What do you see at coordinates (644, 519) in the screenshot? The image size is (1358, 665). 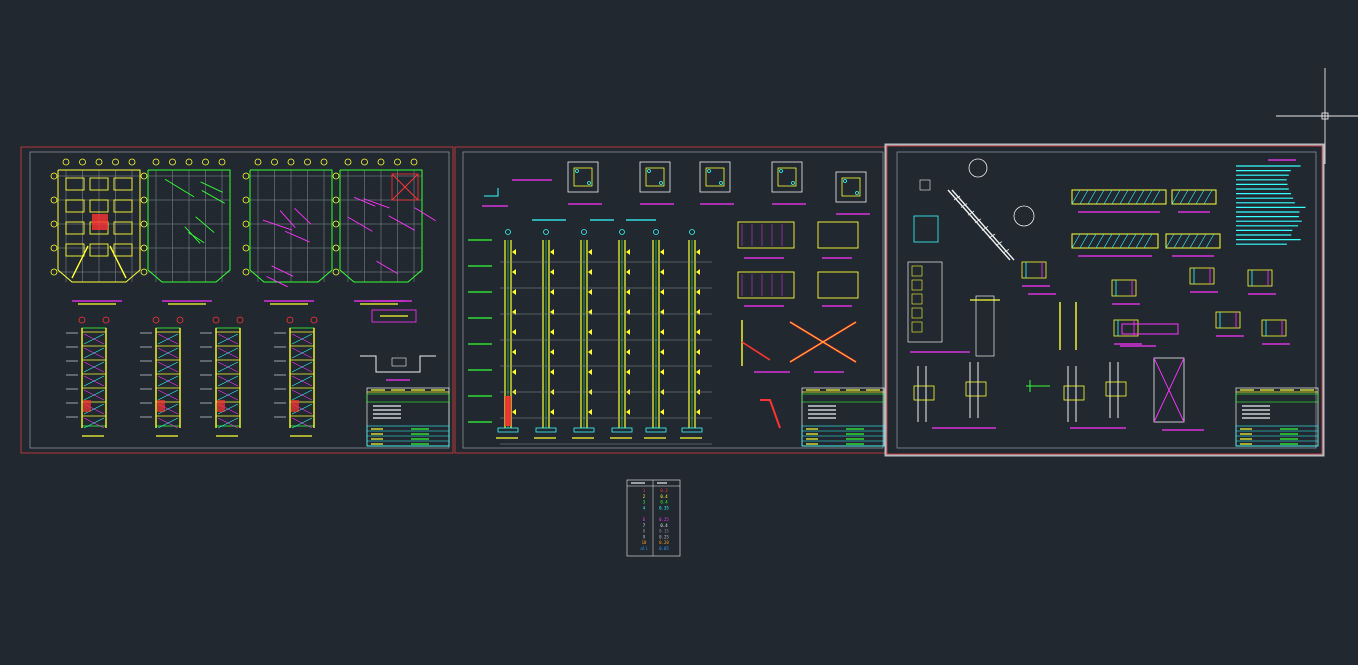 I see `plot-table-color: 6` at bounding box center [644, 519].